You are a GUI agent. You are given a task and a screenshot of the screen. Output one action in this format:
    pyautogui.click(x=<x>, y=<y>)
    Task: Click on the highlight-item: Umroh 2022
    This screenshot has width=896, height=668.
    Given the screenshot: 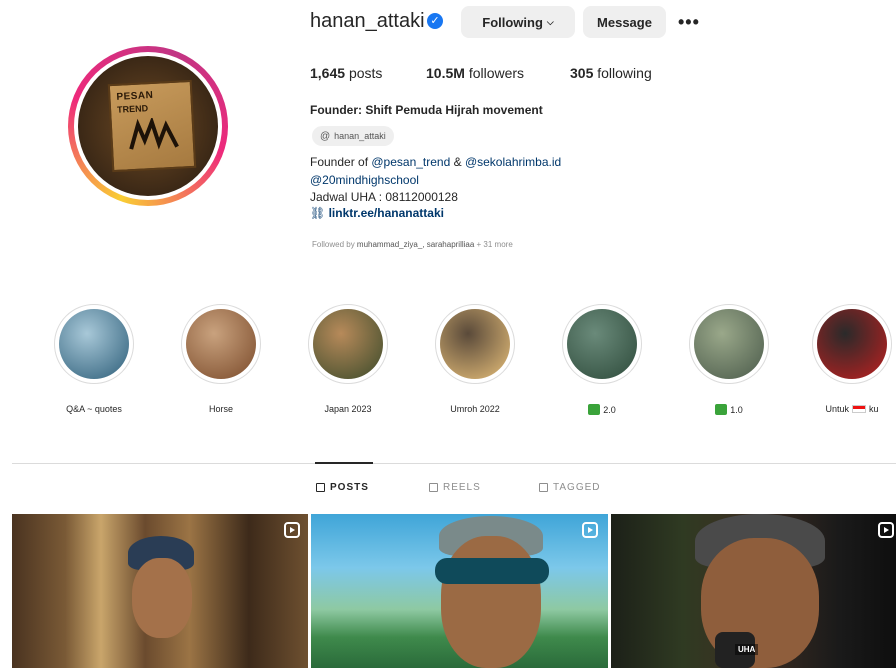 What is the action you would take?
    pyautogui.click(x=475, y=359)
    